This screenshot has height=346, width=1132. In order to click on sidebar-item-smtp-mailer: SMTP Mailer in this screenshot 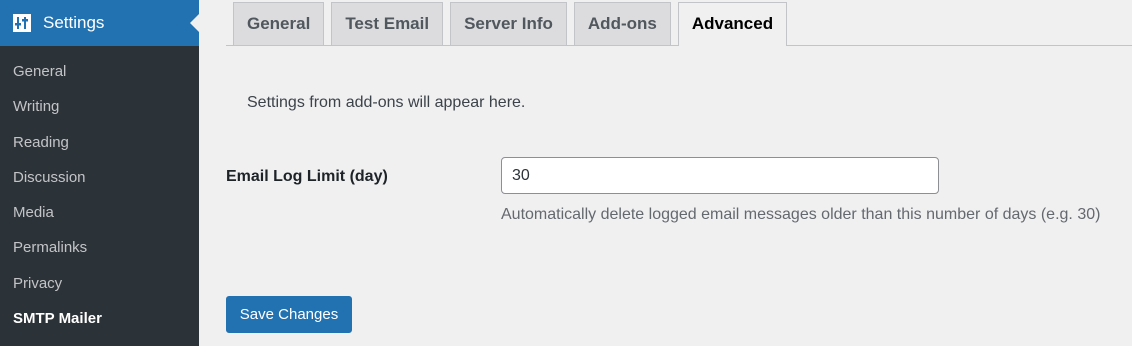, I will do `click(99, 318)`.